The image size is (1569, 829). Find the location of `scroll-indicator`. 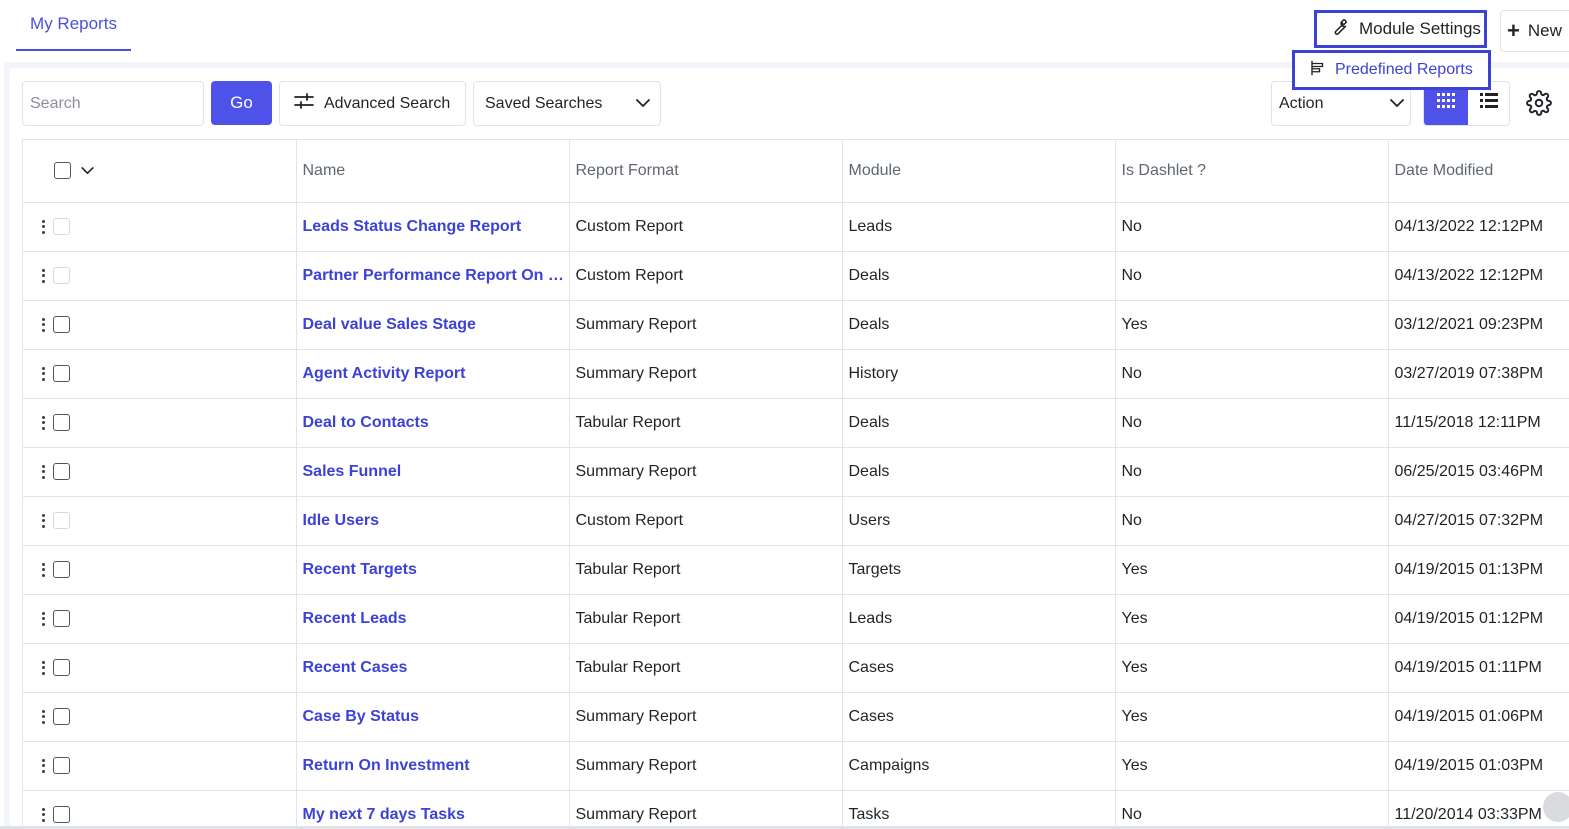

scroll-indicator is located at coordinates (1556, 807).